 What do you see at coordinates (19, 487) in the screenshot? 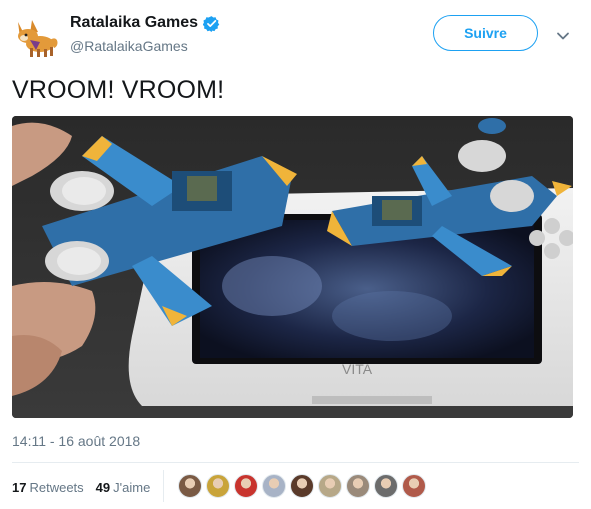
I see `retweets-count: 17` at bounding box center [19, 487].